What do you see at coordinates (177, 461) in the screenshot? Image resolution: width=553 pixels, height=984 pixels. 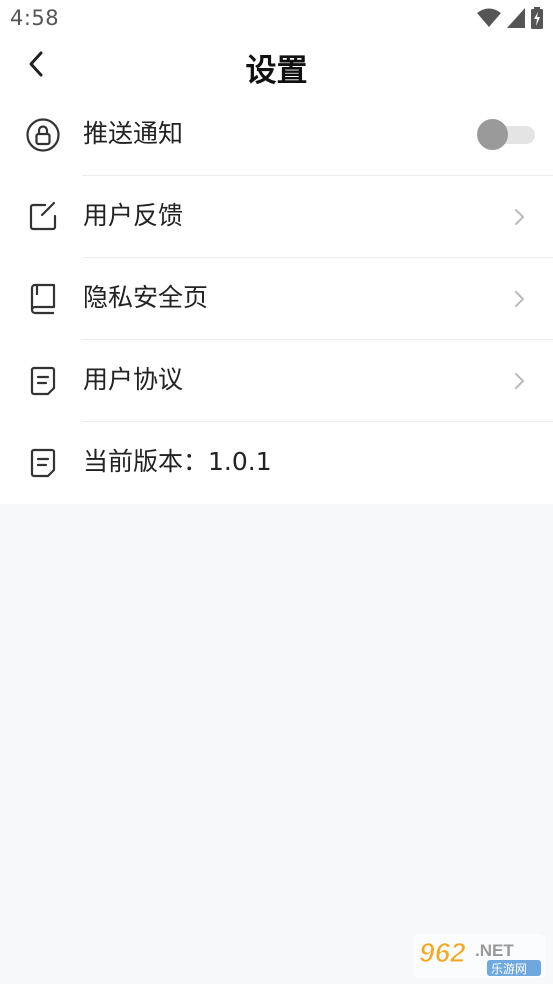 I see `version-label: 当前版本：1.0.1` at bounding box center [177, 461].